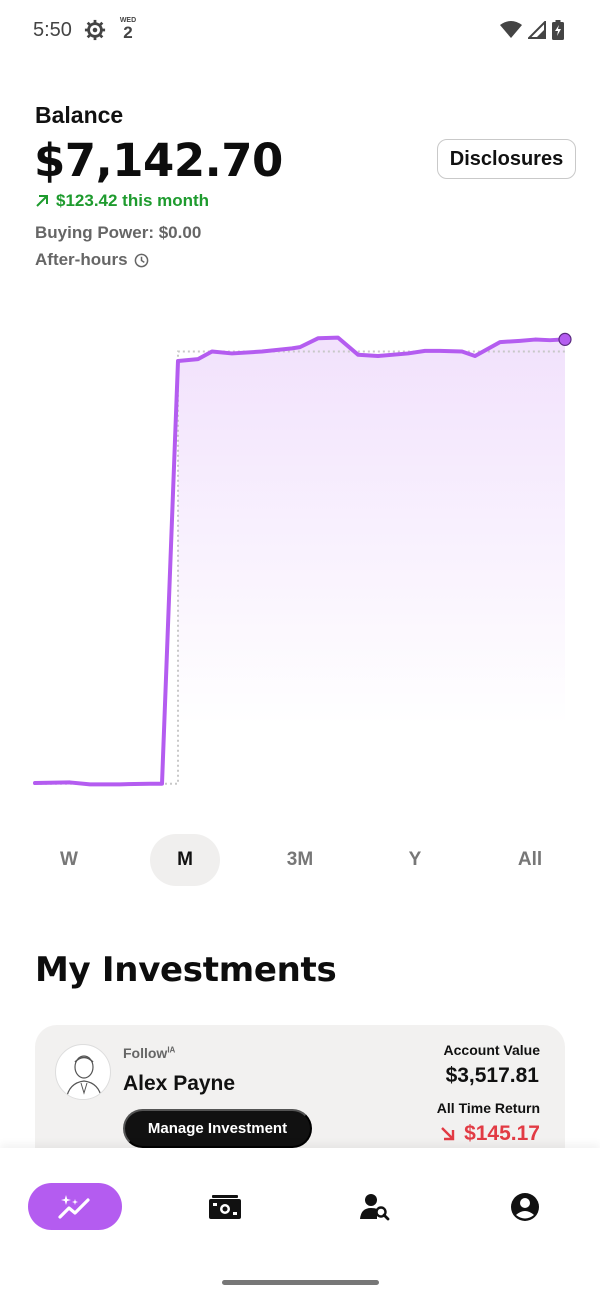  I want to click on nav-portfolio, so click(75, 1206).